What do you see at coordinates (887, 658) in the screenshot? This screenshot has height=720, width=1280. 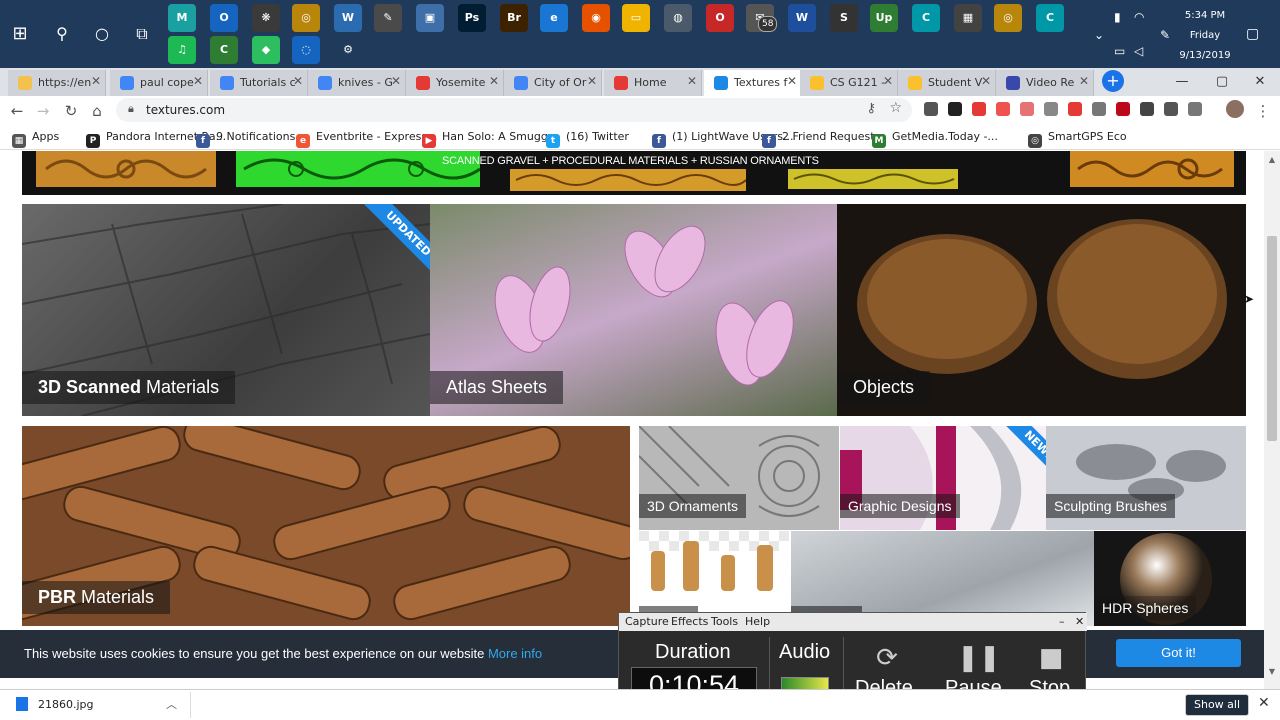 I see `delete-icon: ⟳` at bounding box center [887, 658].